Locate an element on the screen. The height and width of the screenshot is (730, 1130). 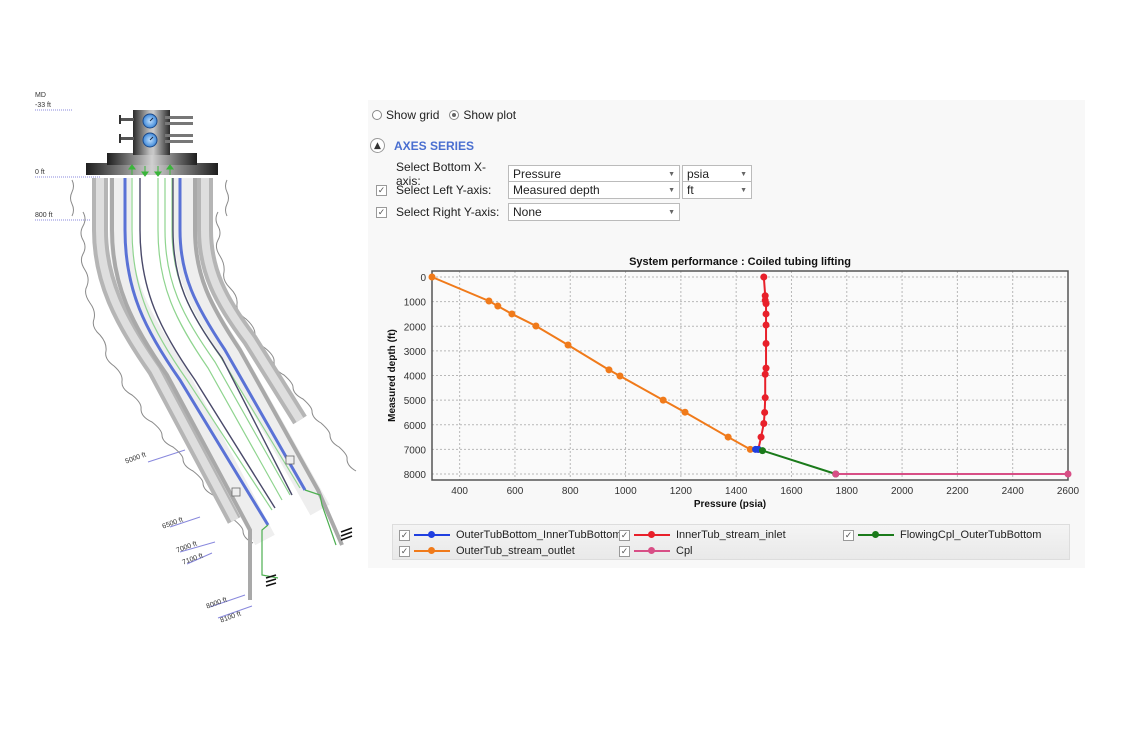
legend-label: OuterTub_stream_outlet is located at coordinates (515, 551).